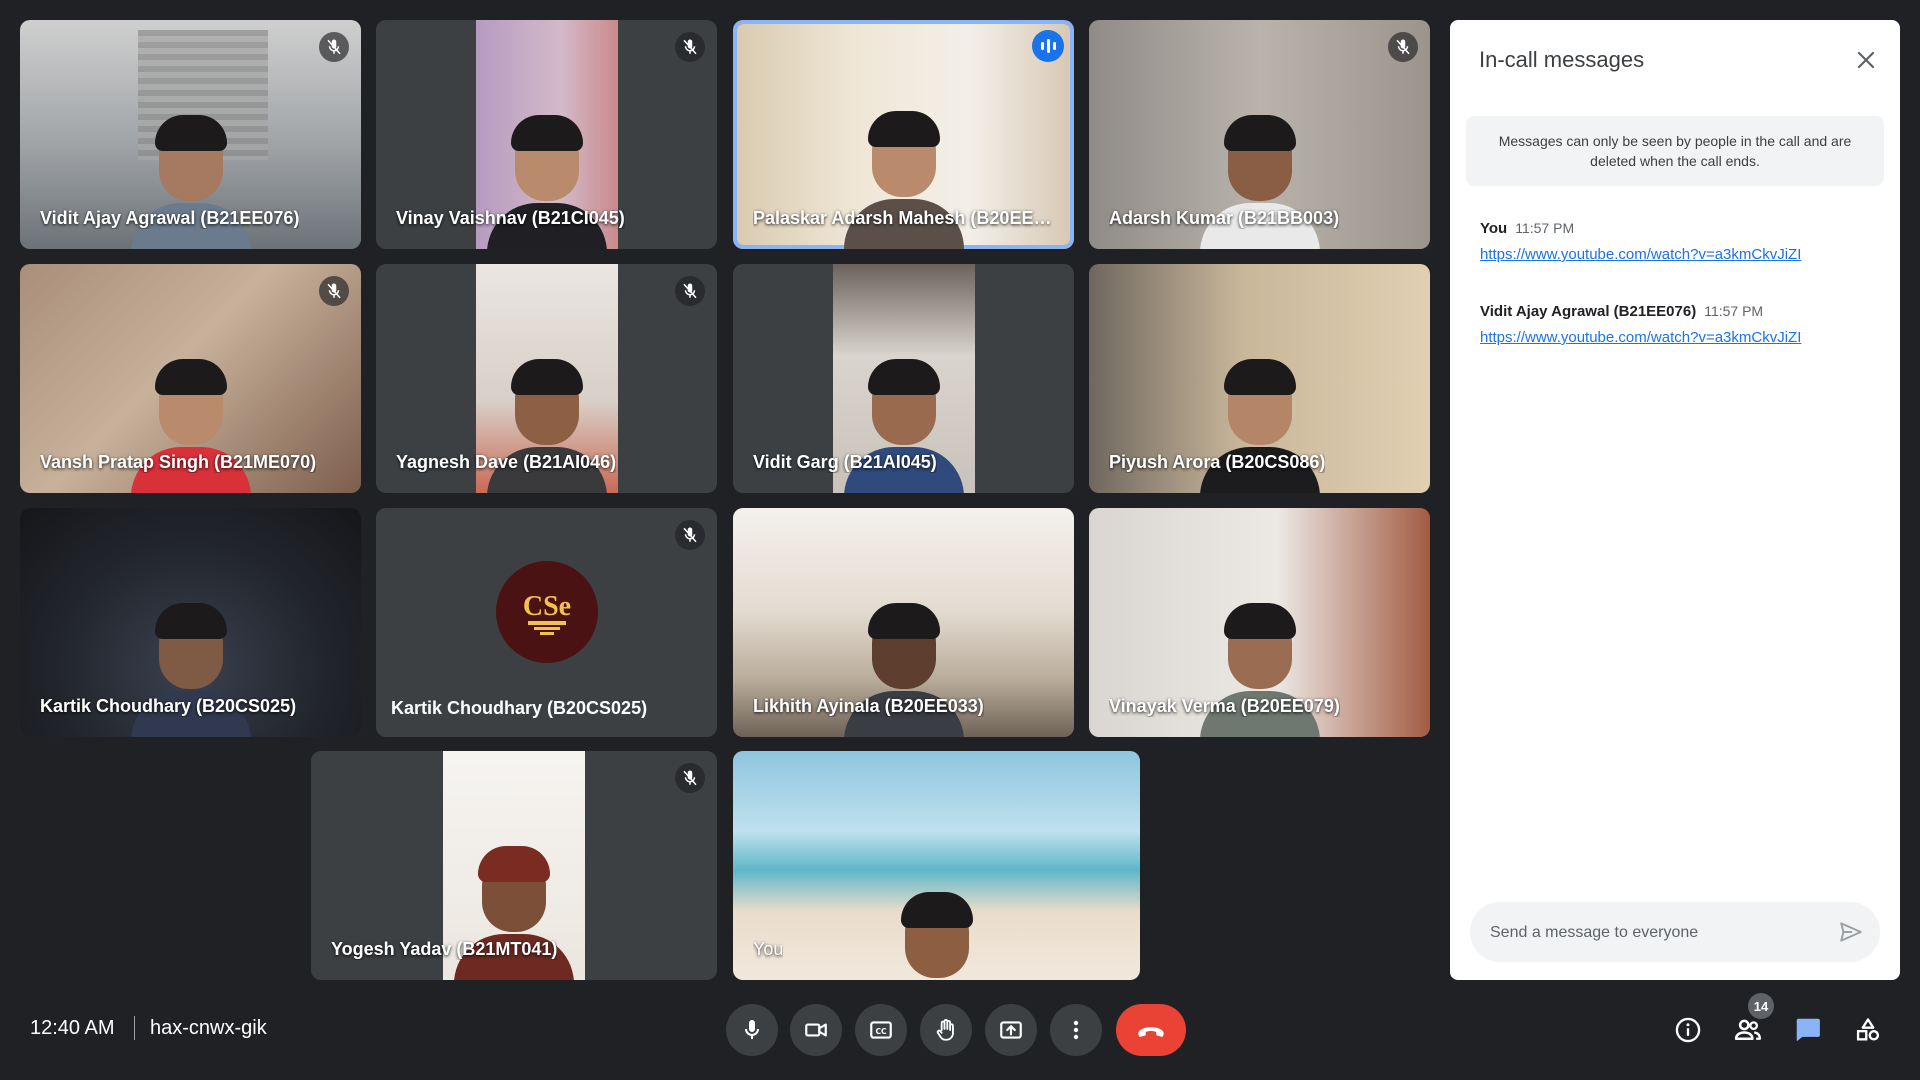 The width and height of the screenshot is (1920, 1080). I want to click on meeting-details-button, so click(1688, 1030).